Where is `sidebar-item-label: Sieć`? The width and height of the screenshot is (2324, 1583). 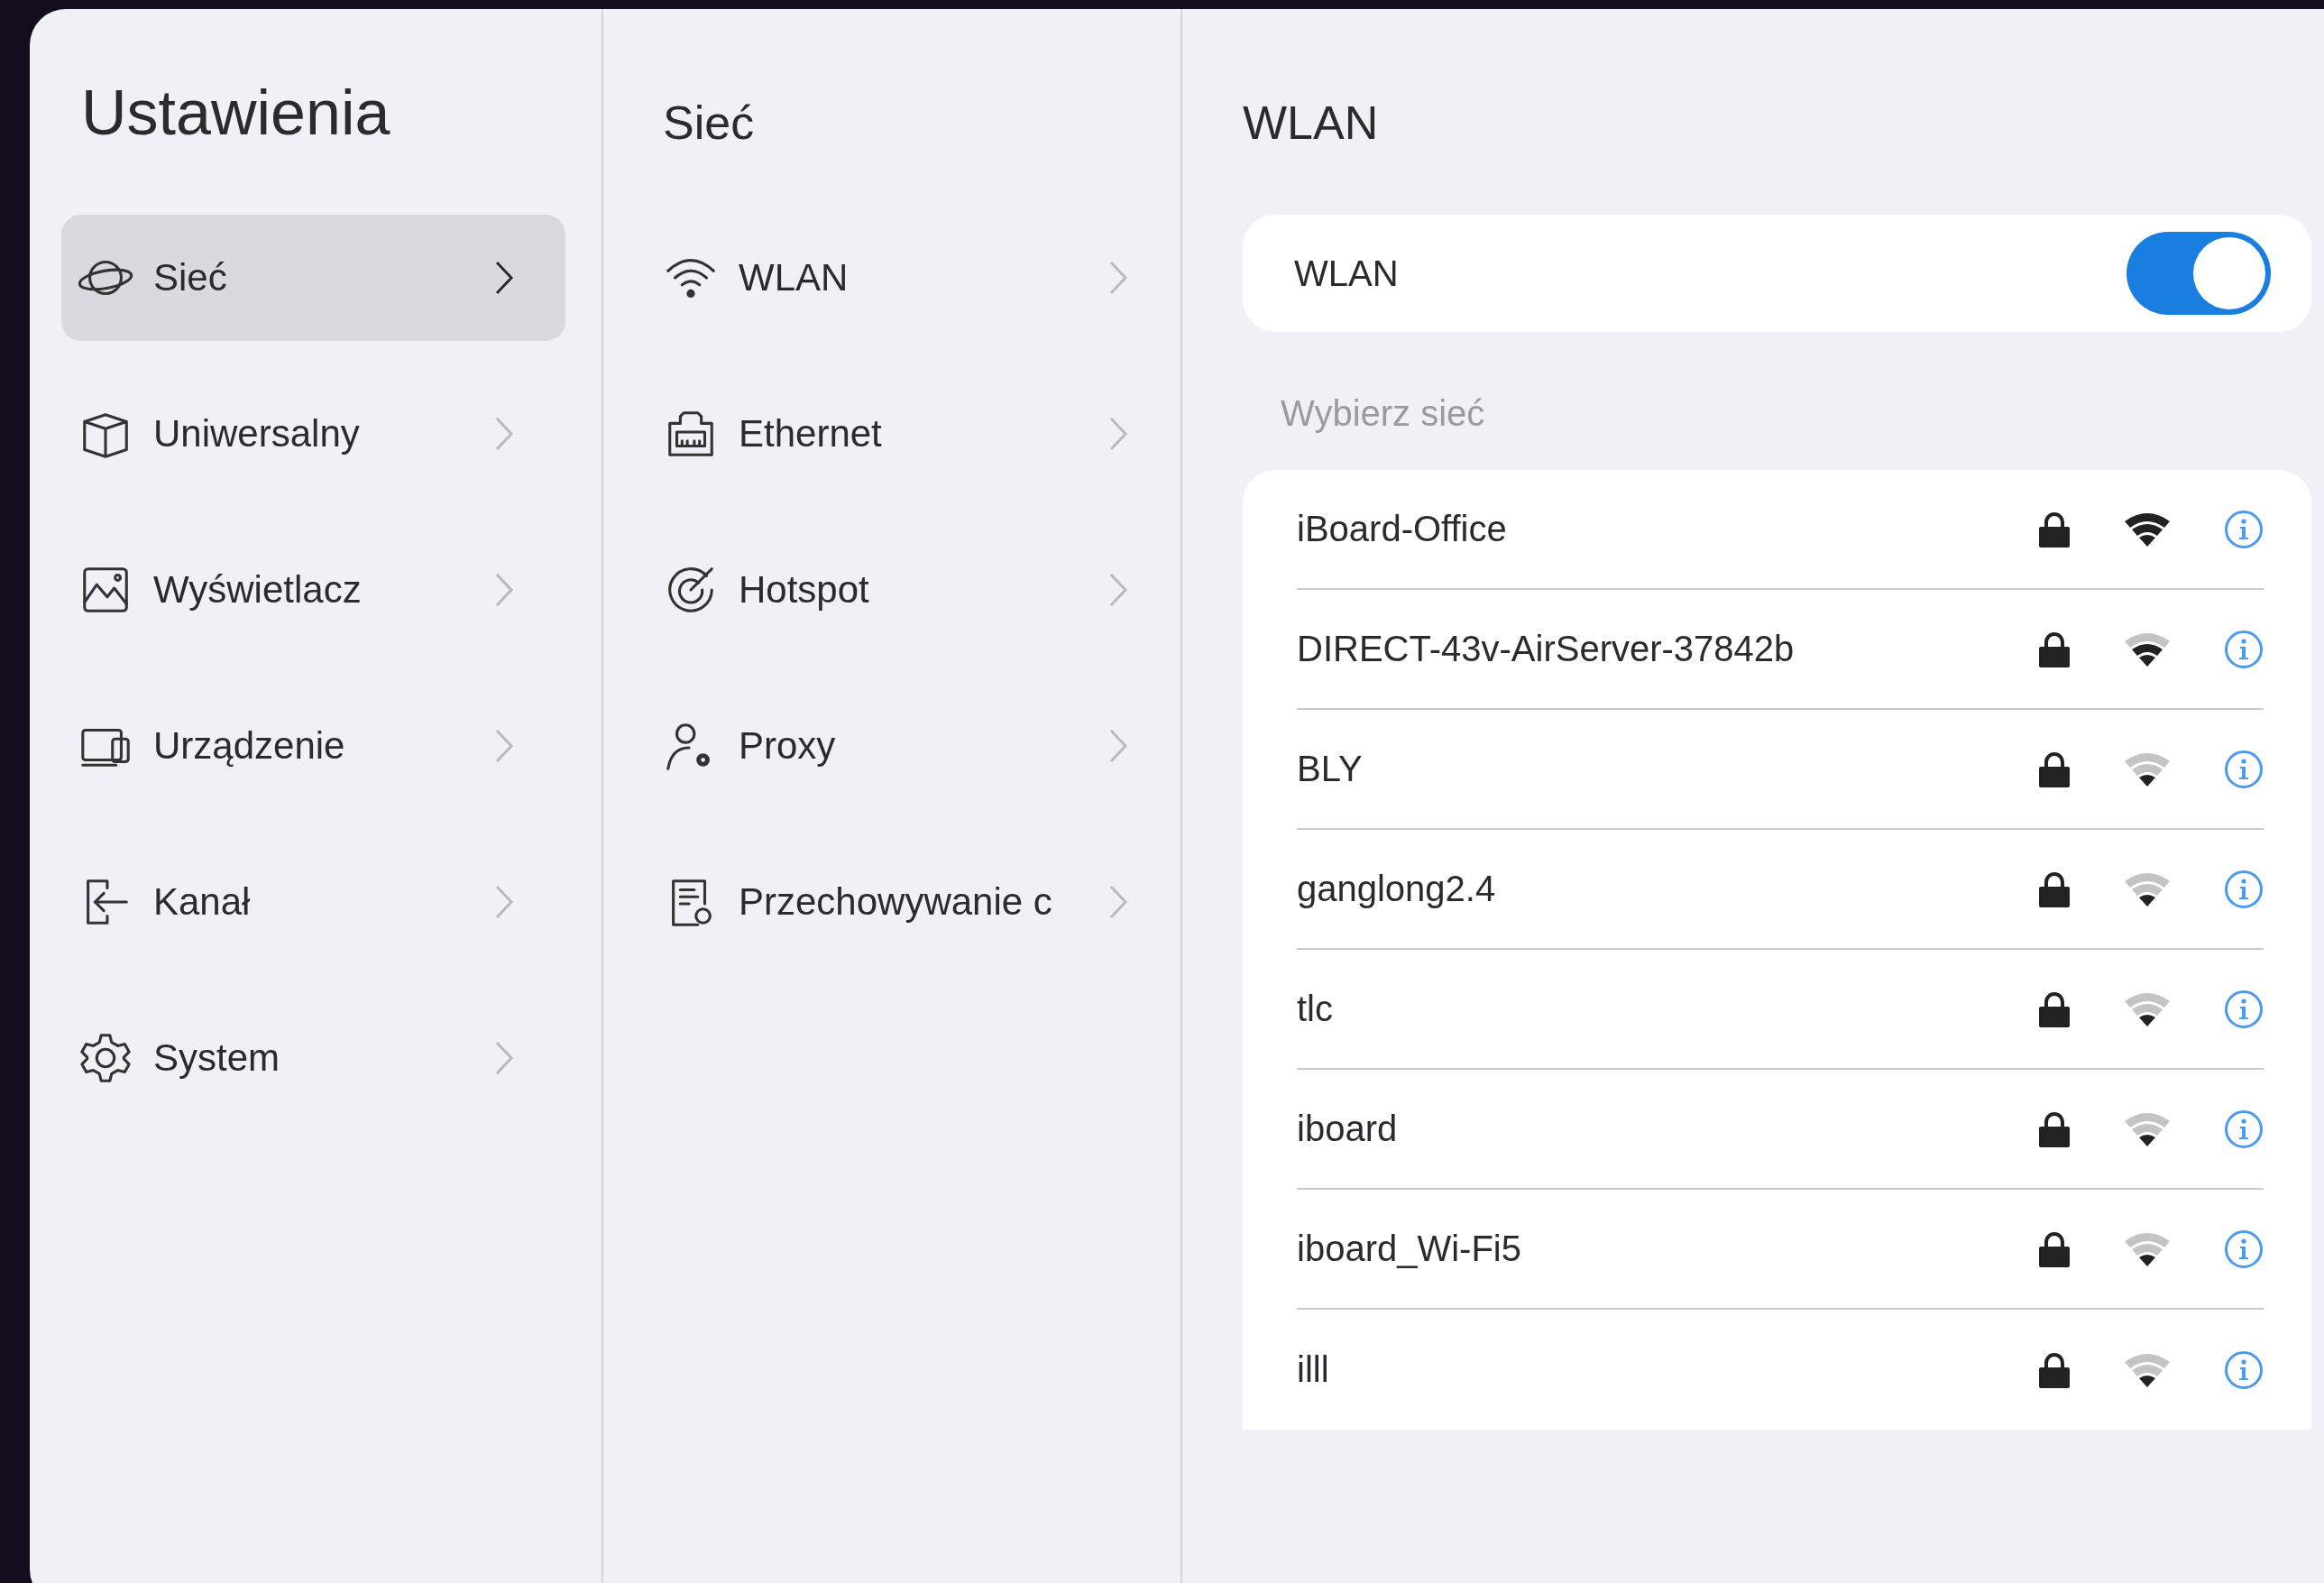 sidebar-item-label: Sieć is located at coordinates (190, 277).